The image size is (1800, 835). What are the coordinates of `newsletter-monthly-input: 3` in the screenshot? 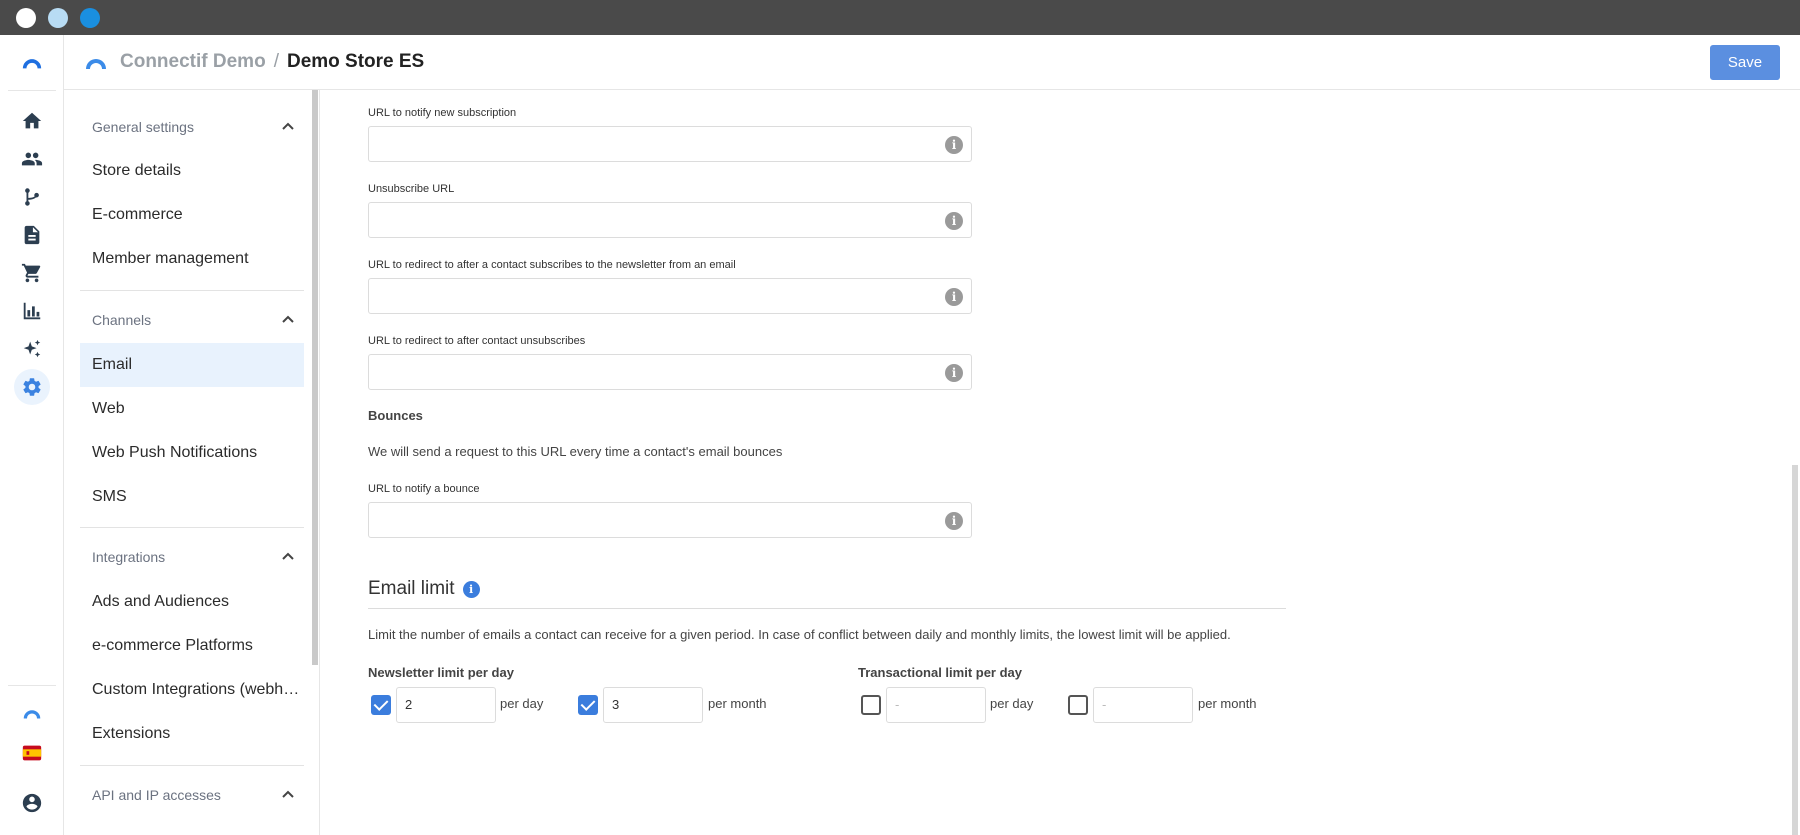 It's located at (653, 705).